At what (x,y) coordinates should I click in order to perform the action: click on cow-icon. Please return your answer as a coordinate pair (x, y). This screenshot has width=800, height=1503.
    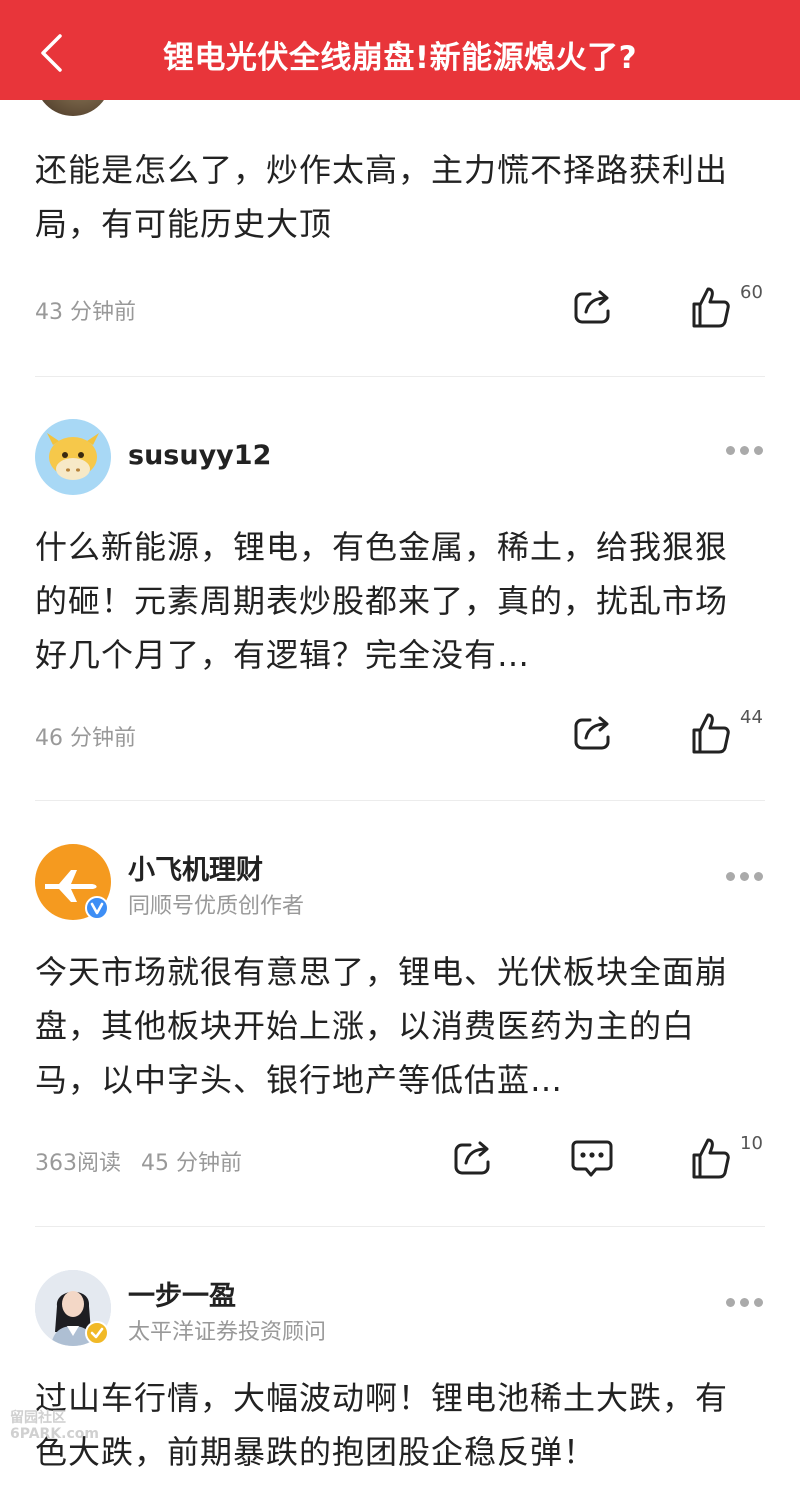
    Looking at the image, I should click on (73, 456).